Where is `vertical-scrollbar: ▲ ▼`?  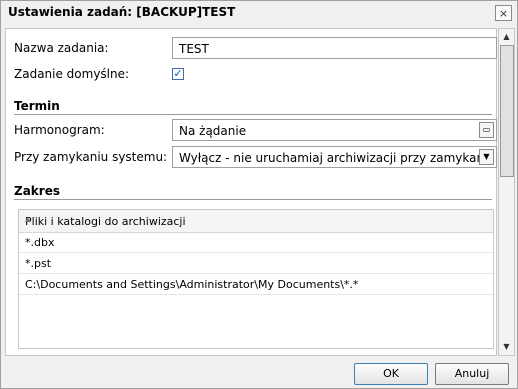
vertical-scrollbar: ▲ ▼ is located at coordinates (506, 192).